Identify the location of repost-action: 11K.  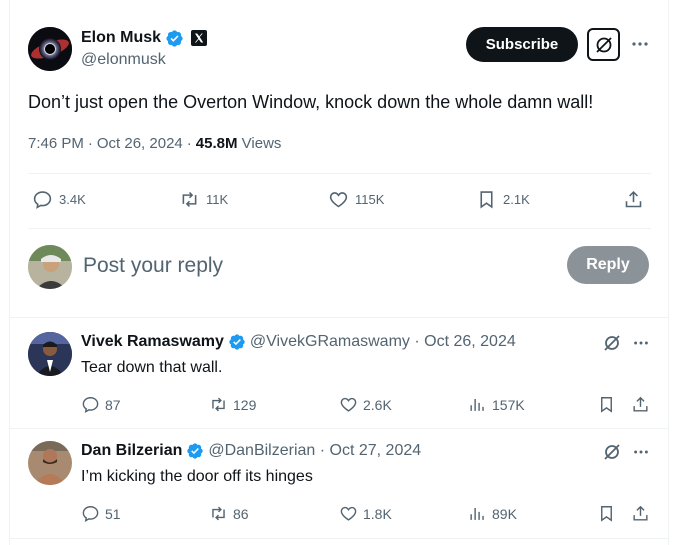
(203, 199).